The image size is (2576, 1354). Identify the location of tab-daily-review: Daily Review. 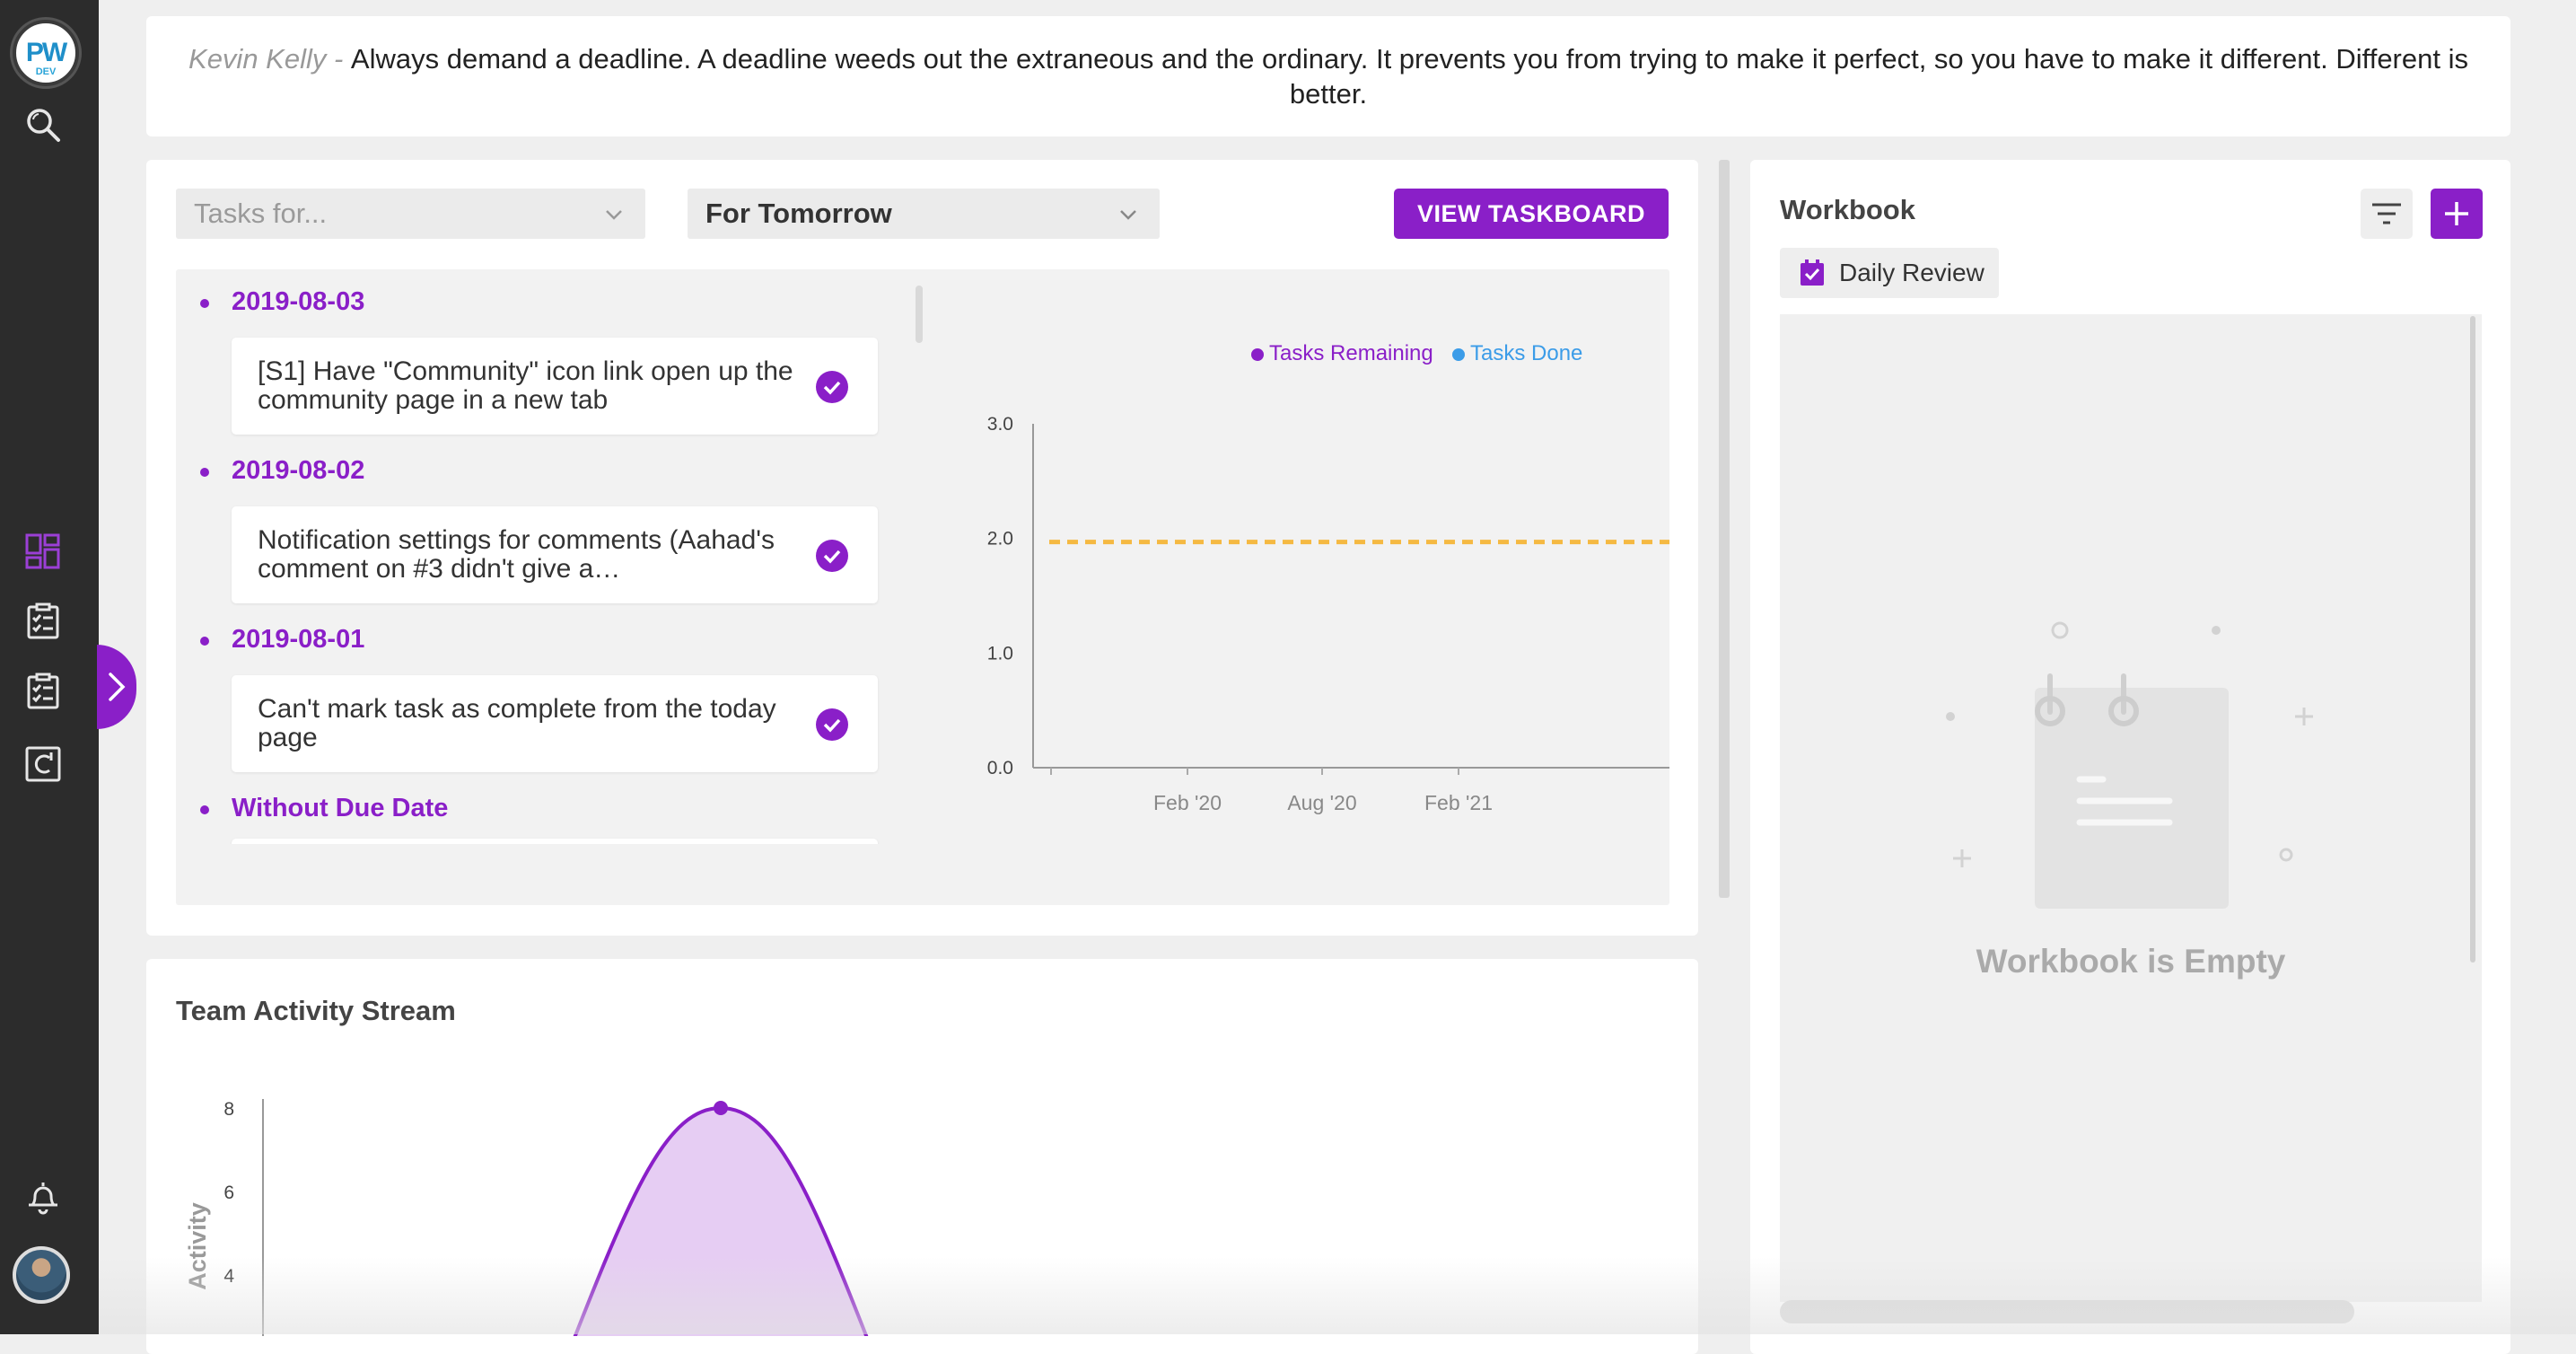
(1889, 273).